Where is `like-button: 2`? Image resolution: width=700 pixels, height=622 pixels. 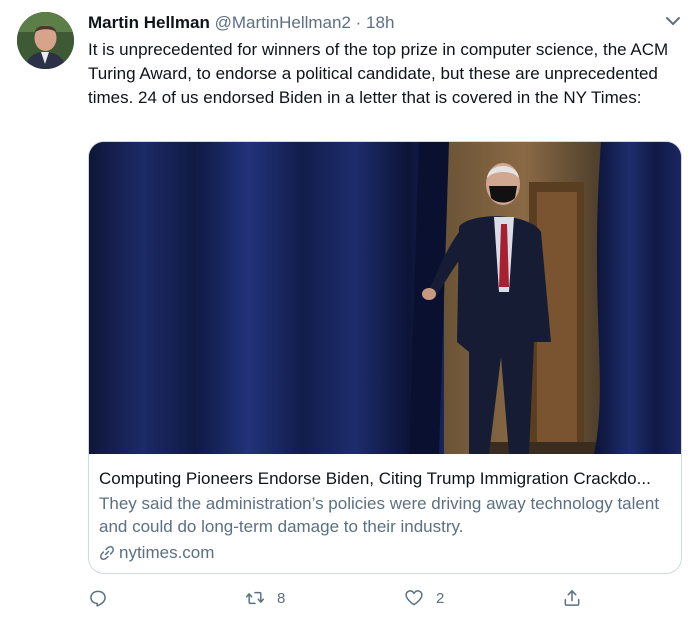
like-button: 2 is located at coordinates (424, 598).